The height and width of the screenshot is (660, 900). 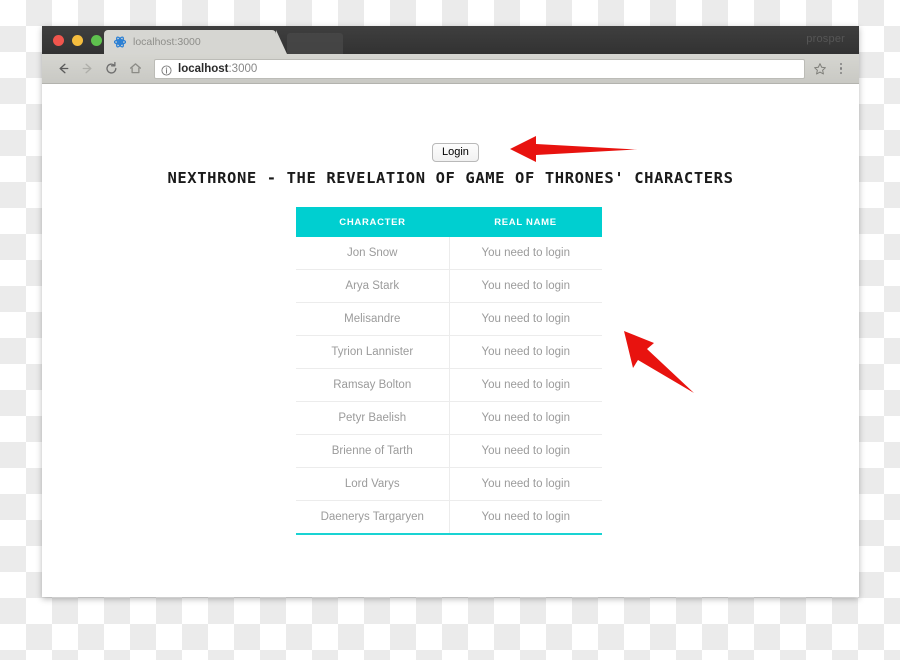 I want to click on login-button: Login, so click(x=455, y=152).